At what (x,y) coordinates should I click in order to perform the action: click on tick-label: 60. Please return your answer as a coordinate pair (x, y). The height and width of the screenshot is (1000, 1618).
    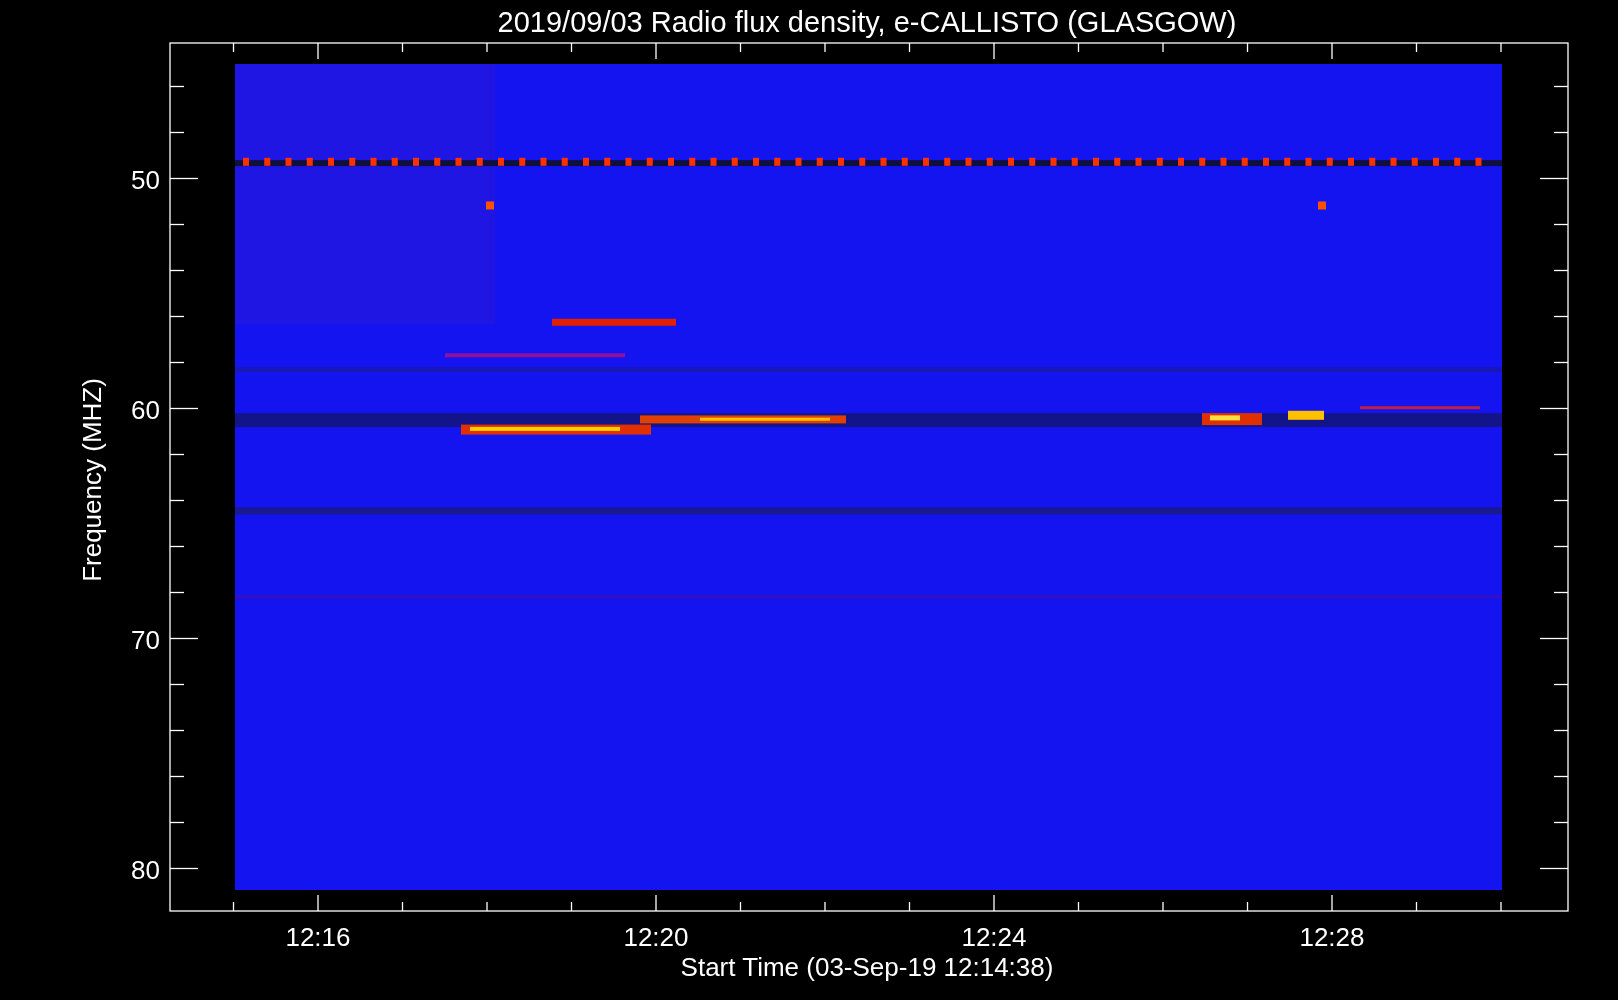
    Looking at the image, I should click on (145, 409).